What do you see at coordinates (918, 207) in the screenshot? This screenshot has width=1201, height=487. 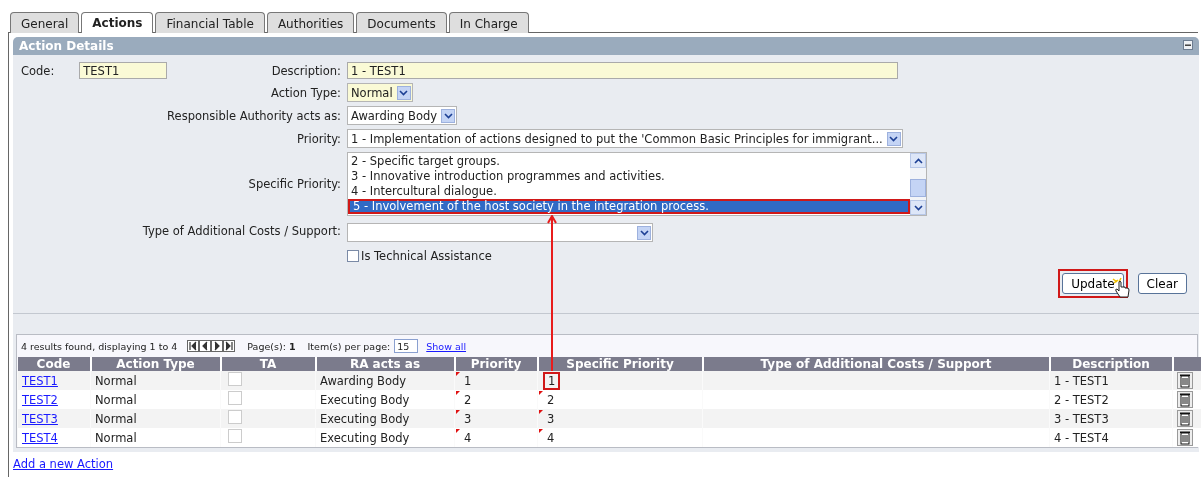 I see `scroll-down-button` at bounding box center [918, 207].